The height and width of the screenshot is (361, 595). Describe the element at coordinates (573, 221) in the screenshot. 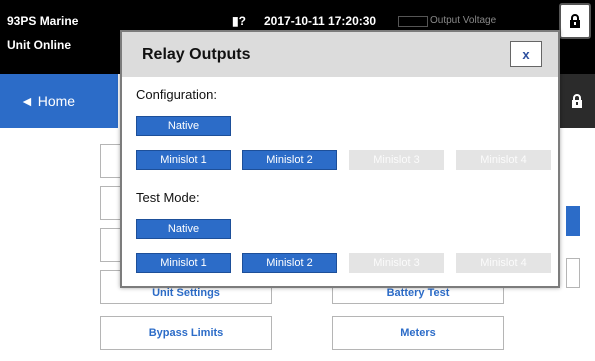

I see `side-tab-active` at that location.